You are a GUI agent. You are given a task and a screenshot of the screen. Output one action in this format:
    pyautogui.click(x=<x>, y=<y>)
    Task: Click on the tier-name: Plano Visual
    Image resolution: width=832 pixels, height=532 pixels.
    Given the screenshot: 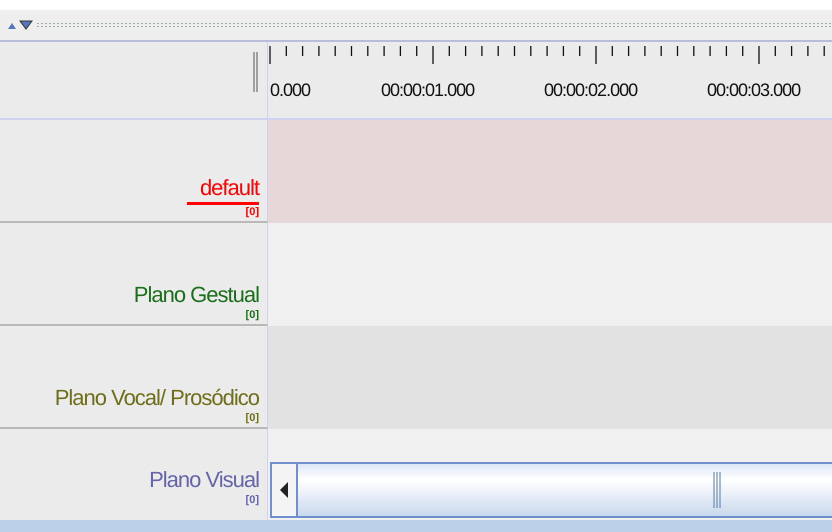 What is the action you would take?
    pyautogui.click(x=204, y=480)
    